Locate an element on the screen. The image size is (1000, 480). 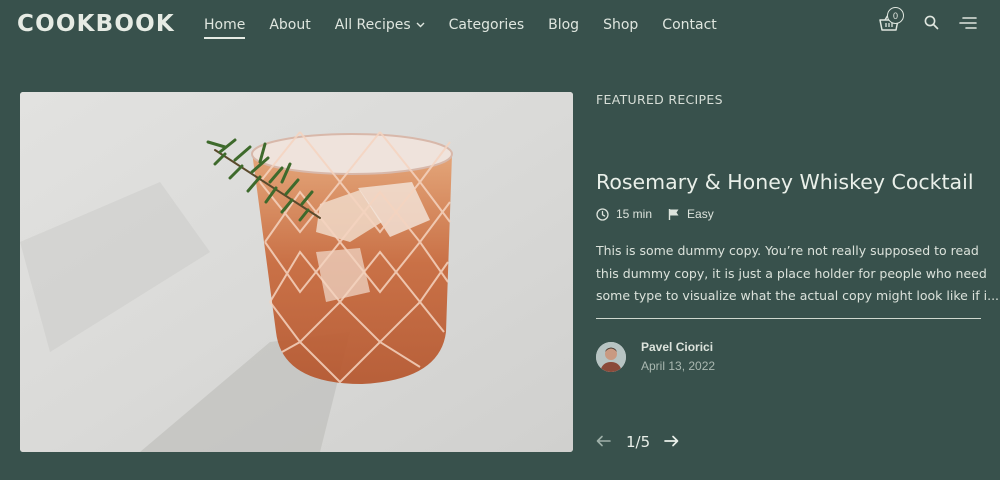
nav-item-blog: Blog is located at coordinates (563, 25).